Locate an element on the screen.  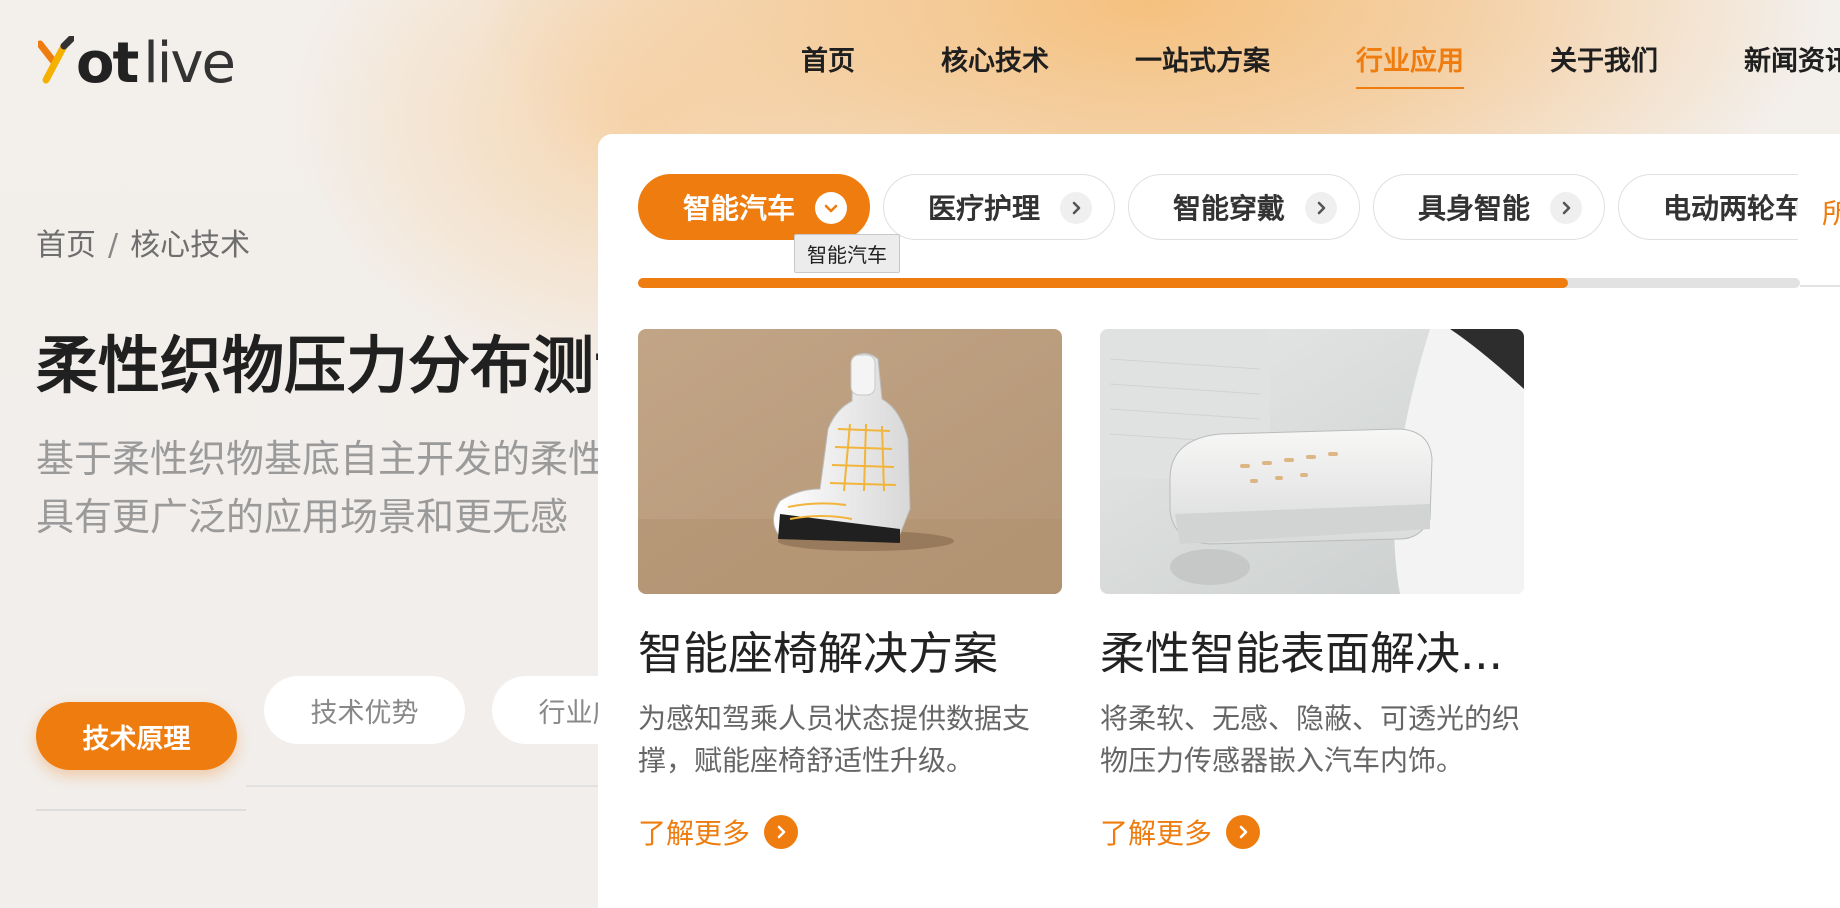
description-line-1: 基于柔性织物基底自主开发的柔性 is located at coordinates (321, 459).